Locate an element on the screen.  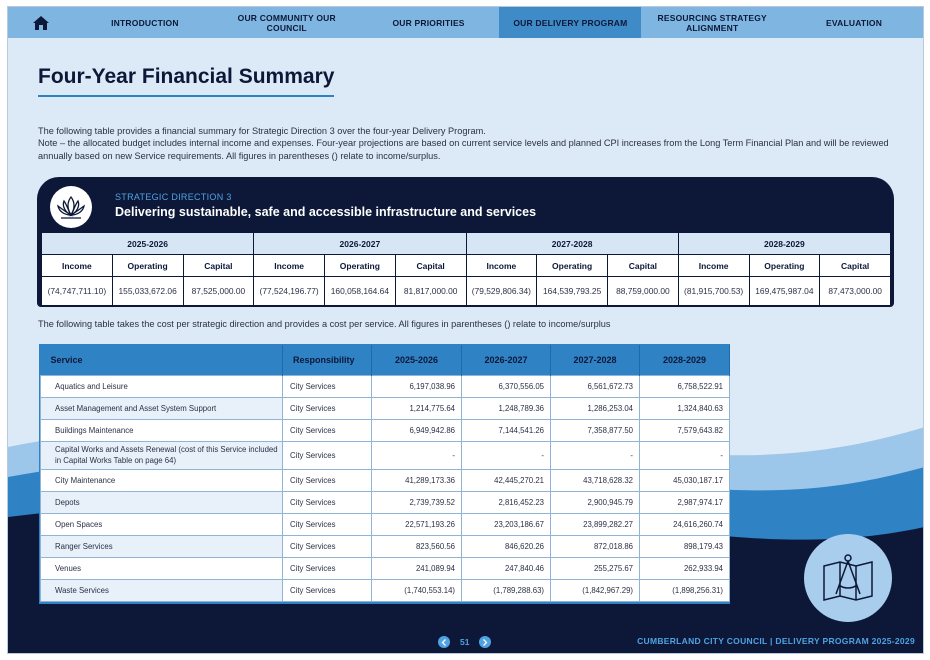
page-pager: 51 is located at coordinates (465, 642).